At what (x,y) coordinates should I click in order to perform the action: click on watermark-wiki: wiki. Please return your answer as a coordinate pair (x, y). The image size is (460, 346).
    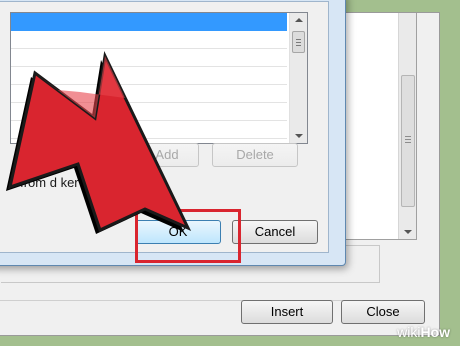
    Looking at the image, I should click on (409, 332).